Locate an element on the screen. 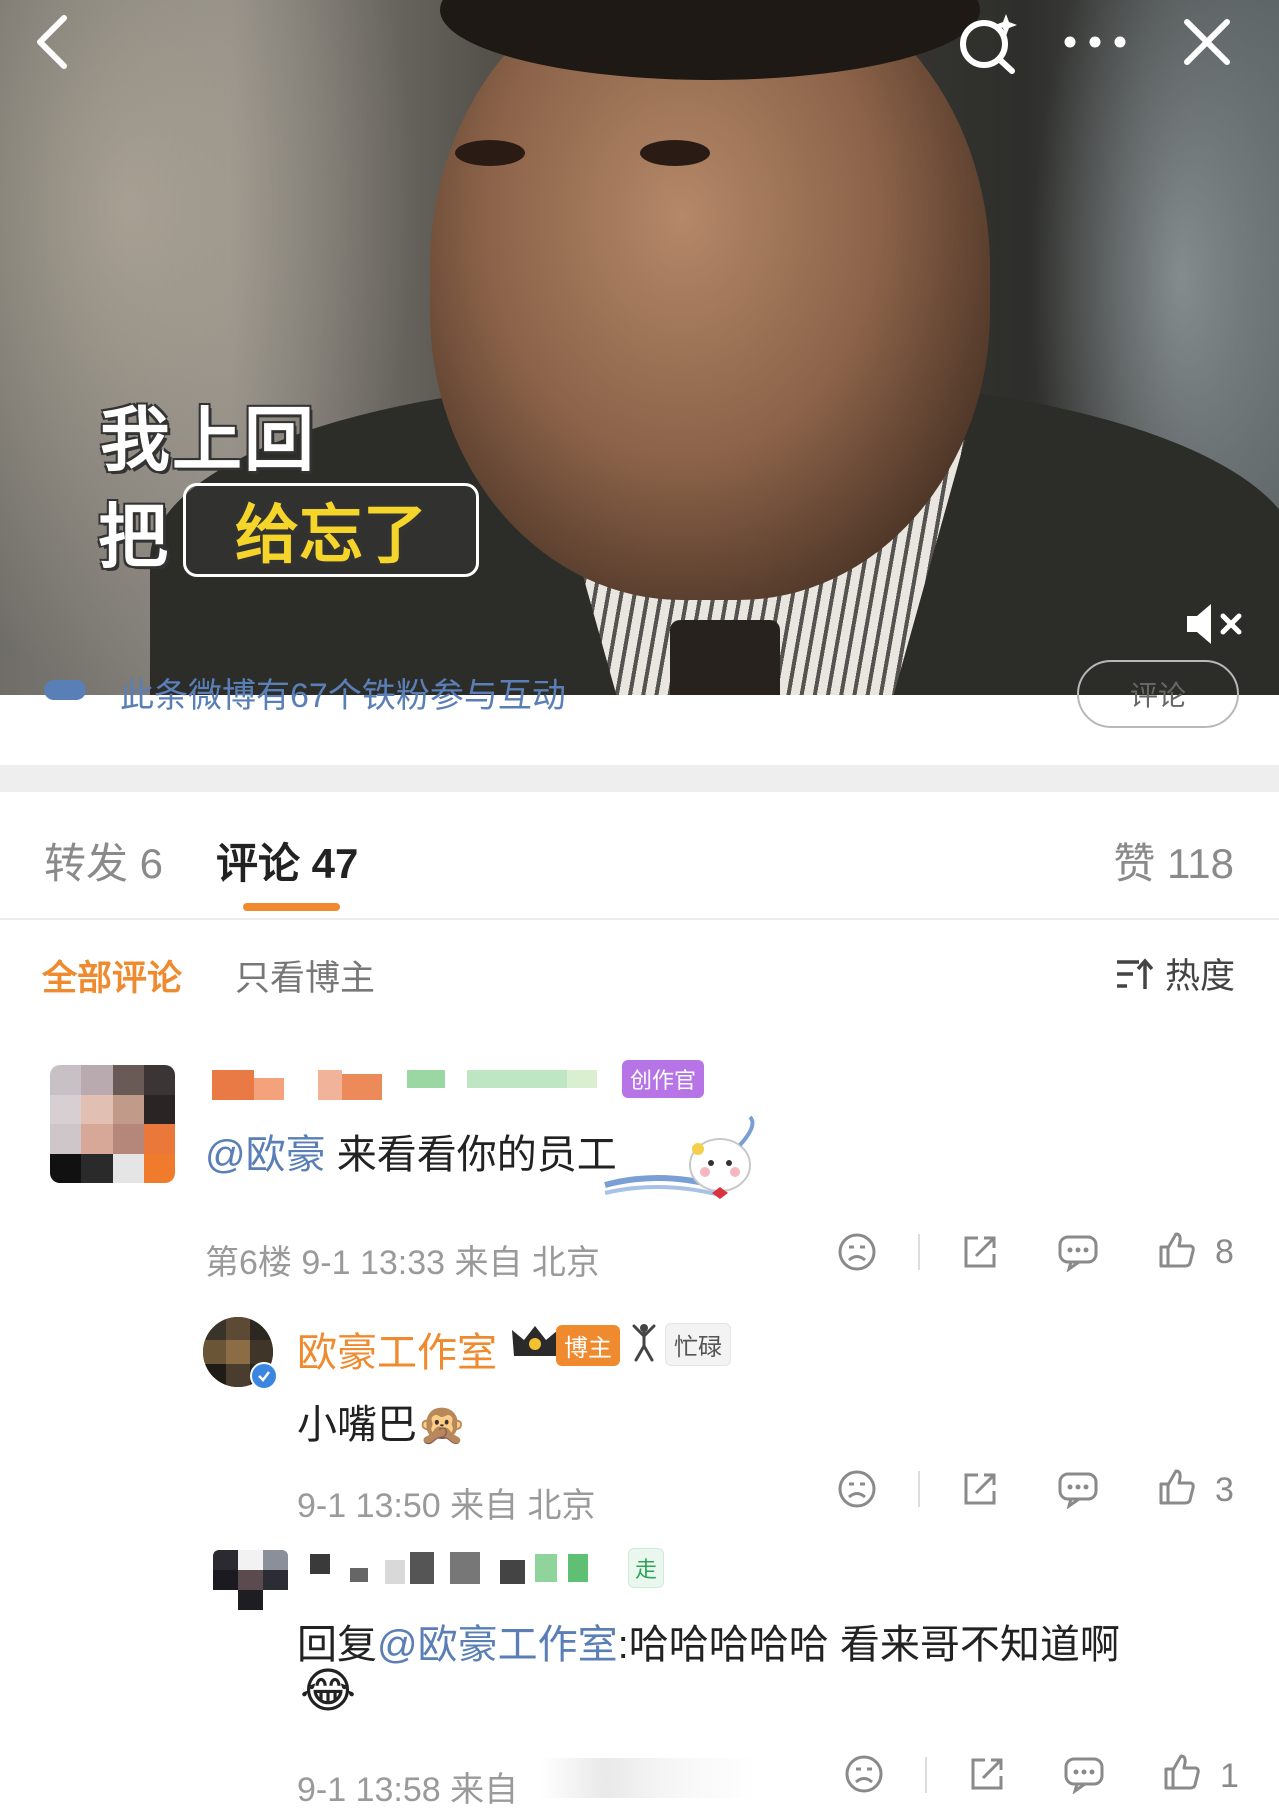  comment-meta: 9-1 13:50 来自 北京 is located at coordinates (446, 1506).